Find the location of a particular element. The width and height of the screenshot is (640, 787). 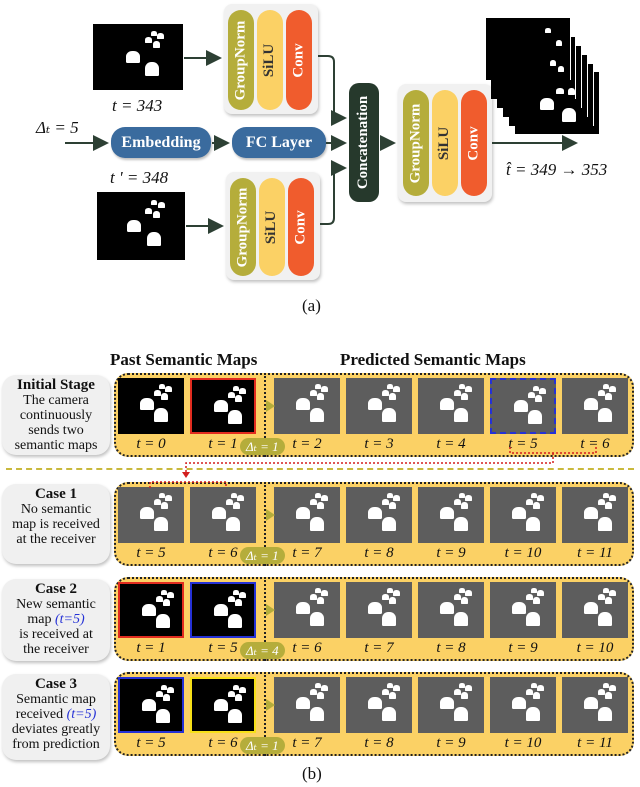

feedback-connector is located at coordinates (373, 467).